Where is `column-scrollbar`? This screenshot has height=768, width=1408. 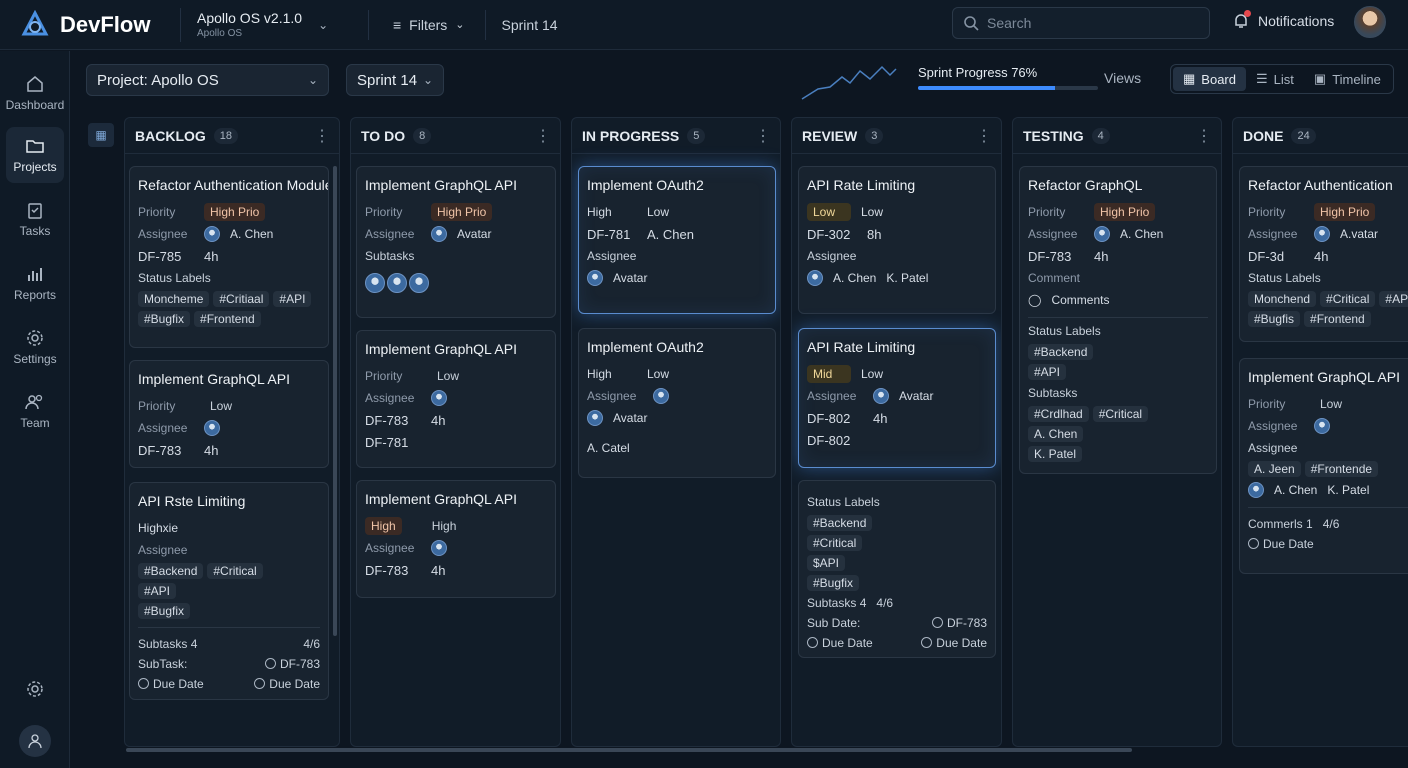 column-scrollbar is located at coordinates (335, 401).